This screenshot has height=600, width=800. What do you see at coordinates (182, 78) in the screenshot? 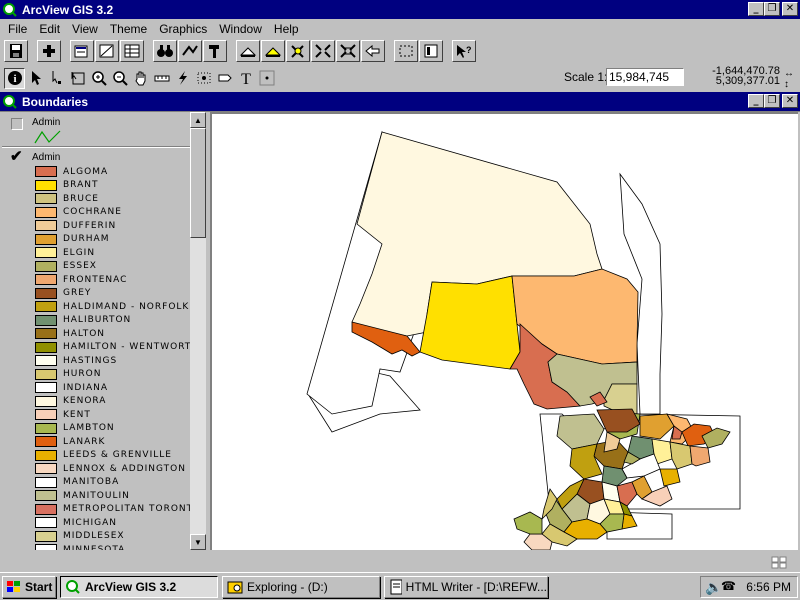
I see `hotlink-tool` at bounding box center [182, 78].